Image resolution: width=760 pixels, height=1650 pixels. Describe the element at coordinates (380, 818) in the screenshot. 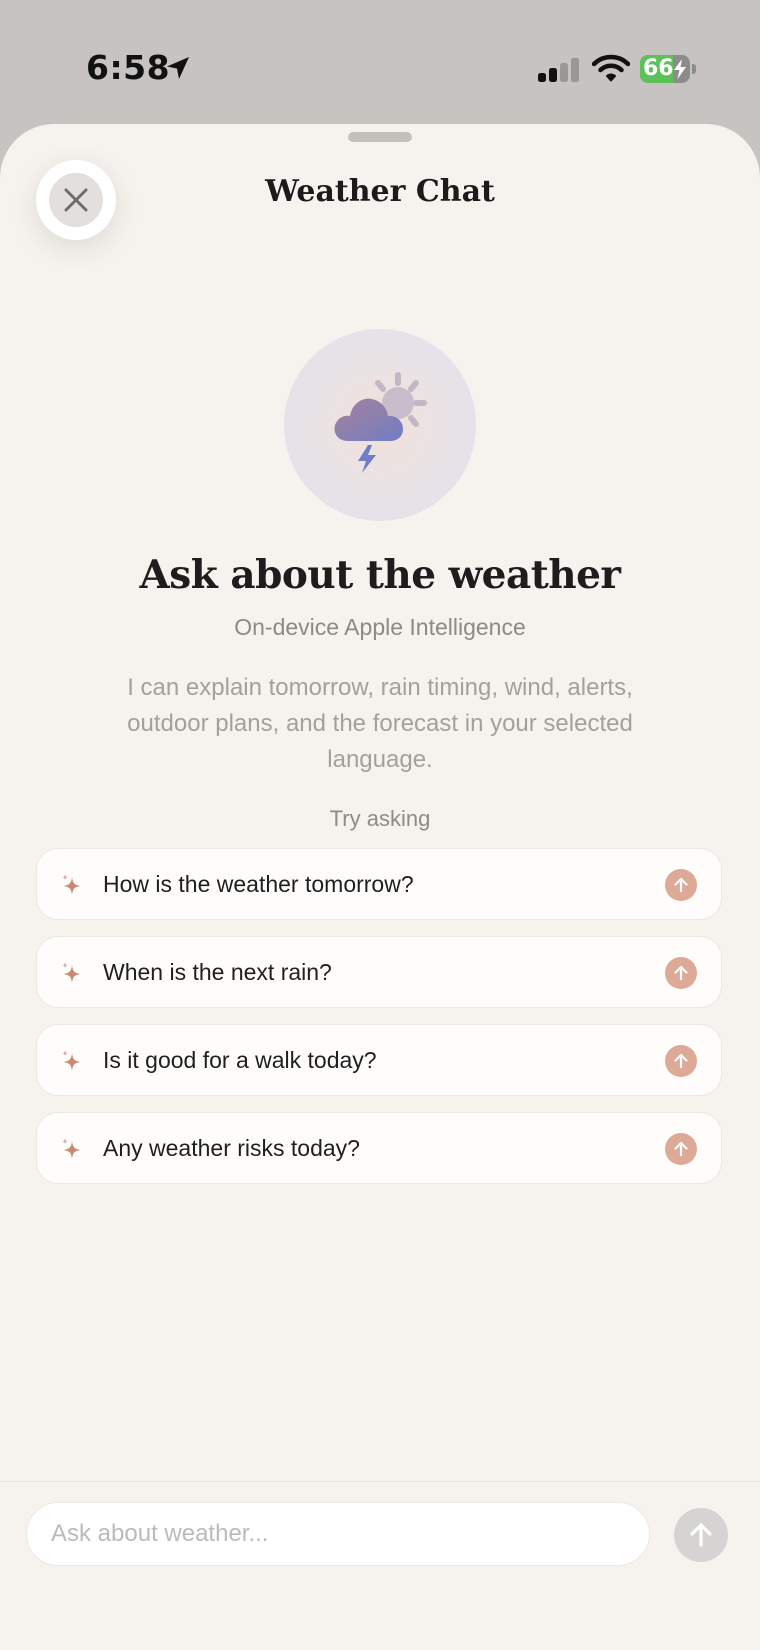

I see `suggestions-label: Try asking` at that location.